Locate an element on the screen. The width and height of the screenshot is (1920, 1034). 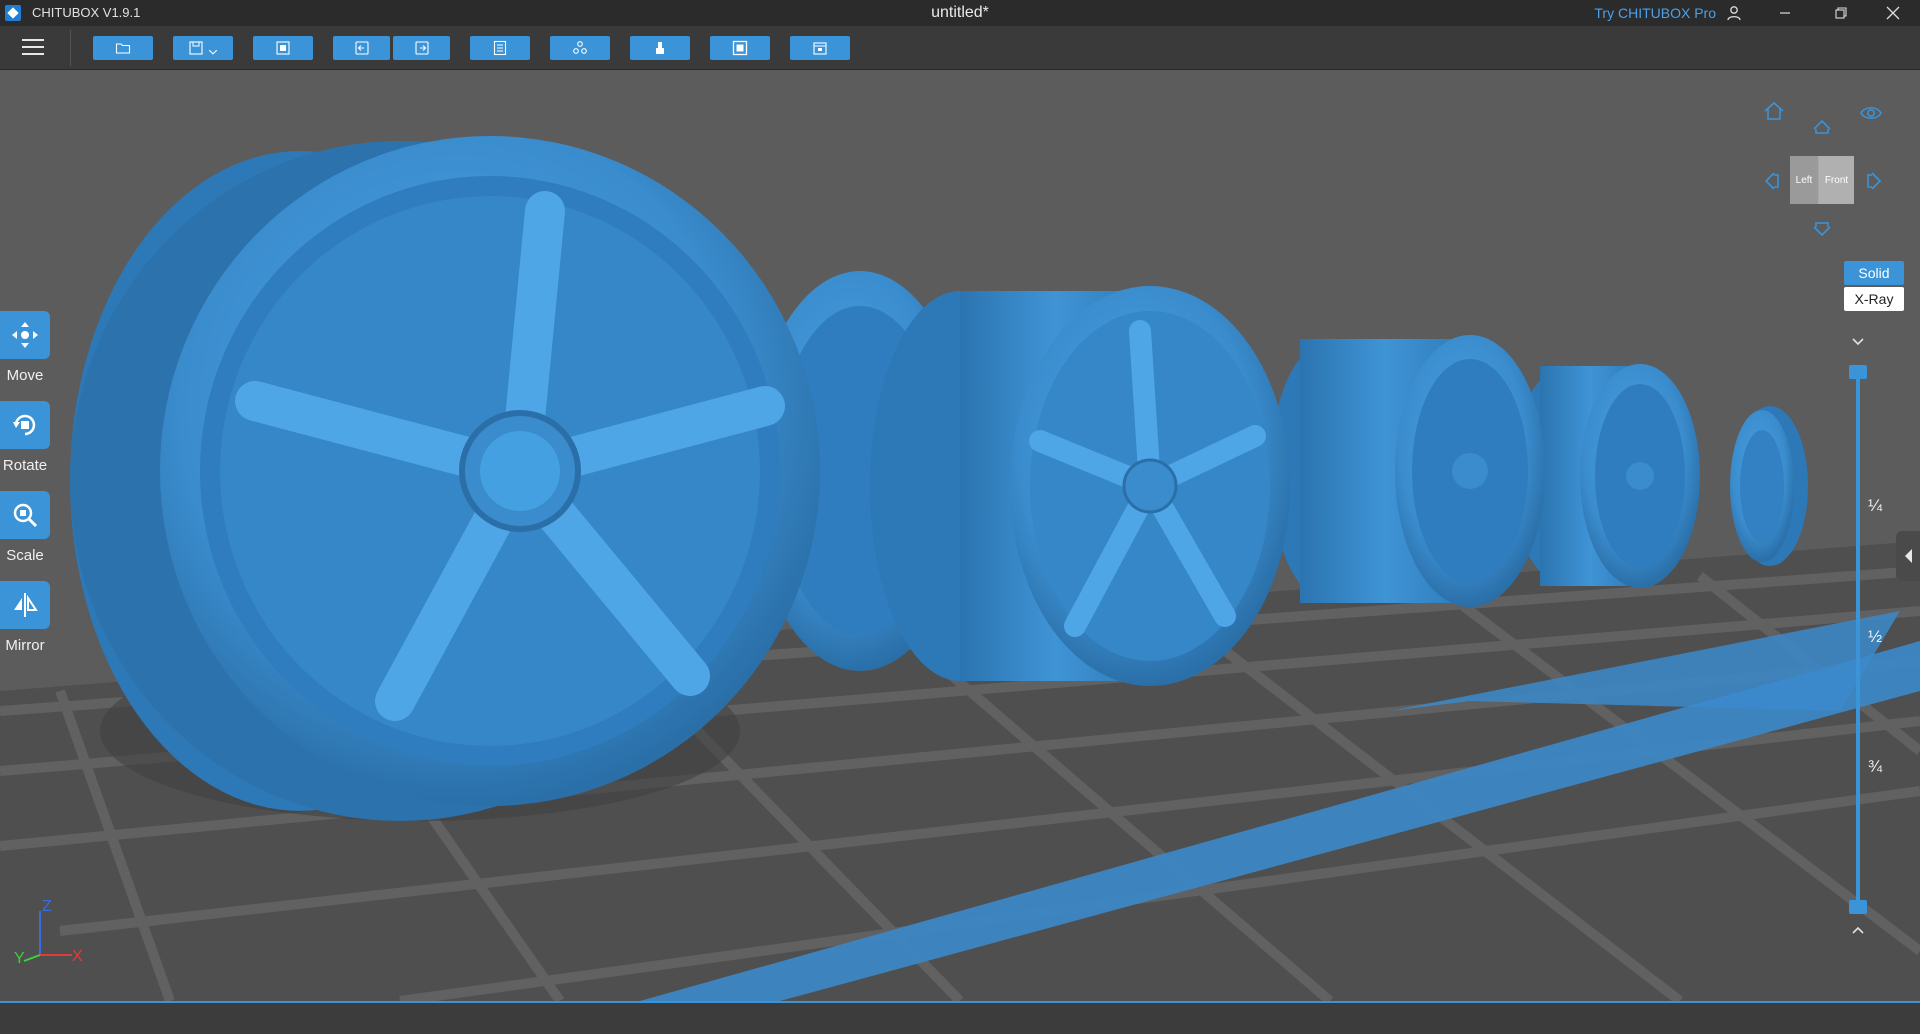
axis-y-label: Y is located at coordinates (19, 958).